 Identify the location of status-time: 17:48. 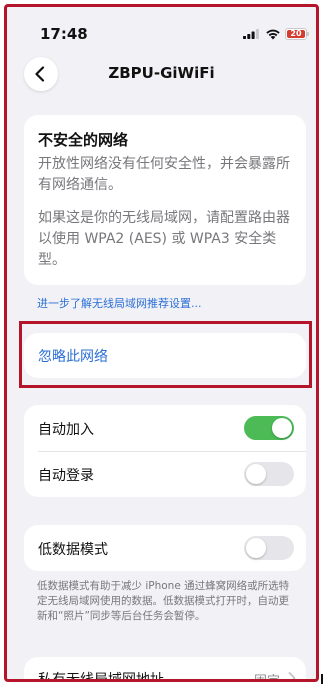
(64, 34).